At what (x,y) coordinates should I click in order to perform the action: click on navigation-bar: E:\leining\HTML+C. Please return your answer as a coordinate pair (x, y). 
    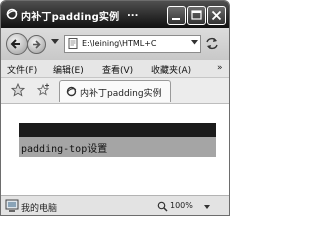
    Looking at the image, I should click on (115, 44).